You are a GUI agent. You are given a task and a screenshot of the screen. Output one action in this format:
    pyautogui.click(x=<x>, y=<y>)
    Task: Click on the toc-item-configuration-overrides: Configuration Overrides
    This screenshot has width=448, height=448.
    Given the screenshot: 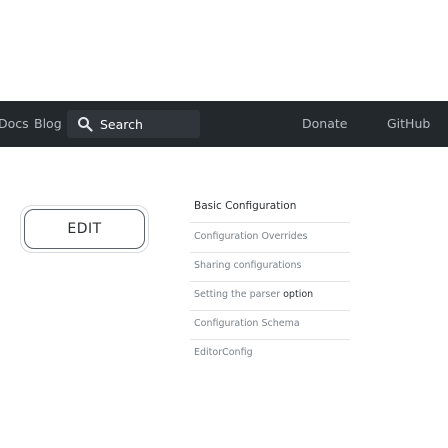 What is the action you would take?
    pyautogui.click(x=251, y=236)
    